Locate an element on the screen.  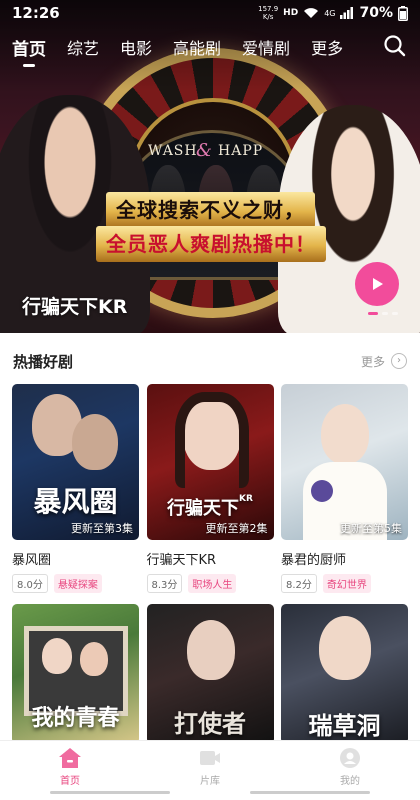
category-nav: 首页 综艺 电影 高能剧 爱情剧 更多 is located at coordinates (210, 48).